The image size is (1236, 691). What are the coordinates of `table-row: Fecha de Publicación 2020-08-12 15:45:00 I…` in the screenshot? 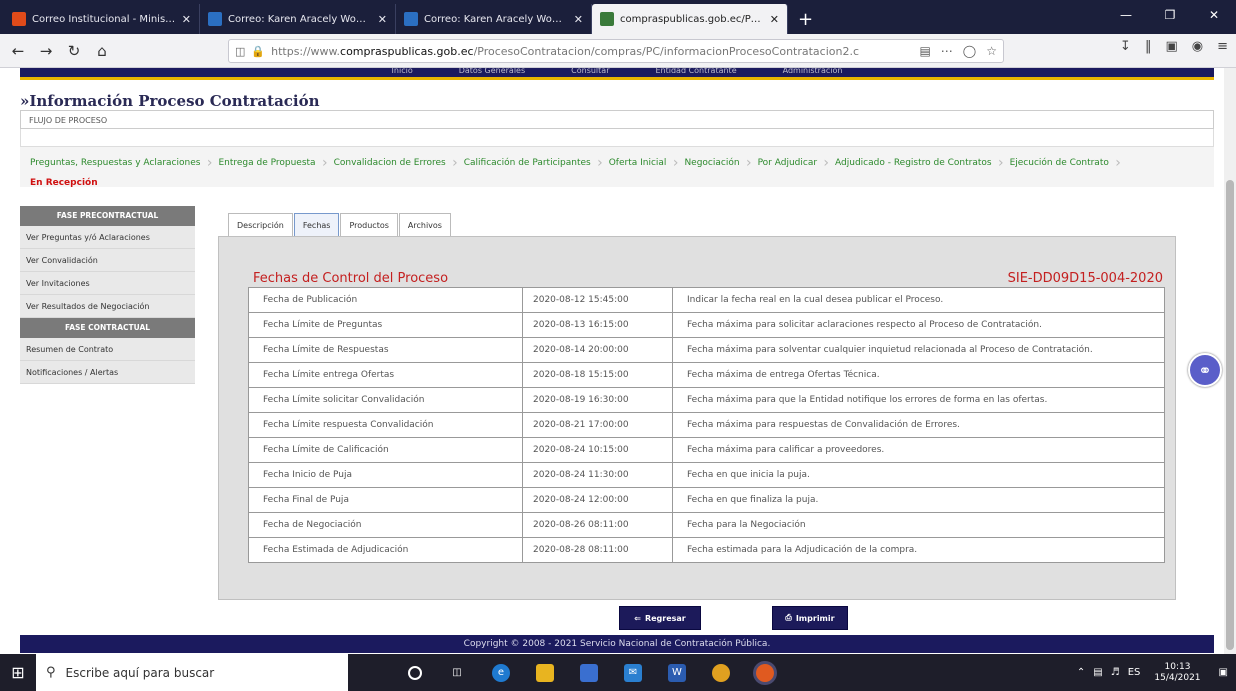 It's located at (706, 300).